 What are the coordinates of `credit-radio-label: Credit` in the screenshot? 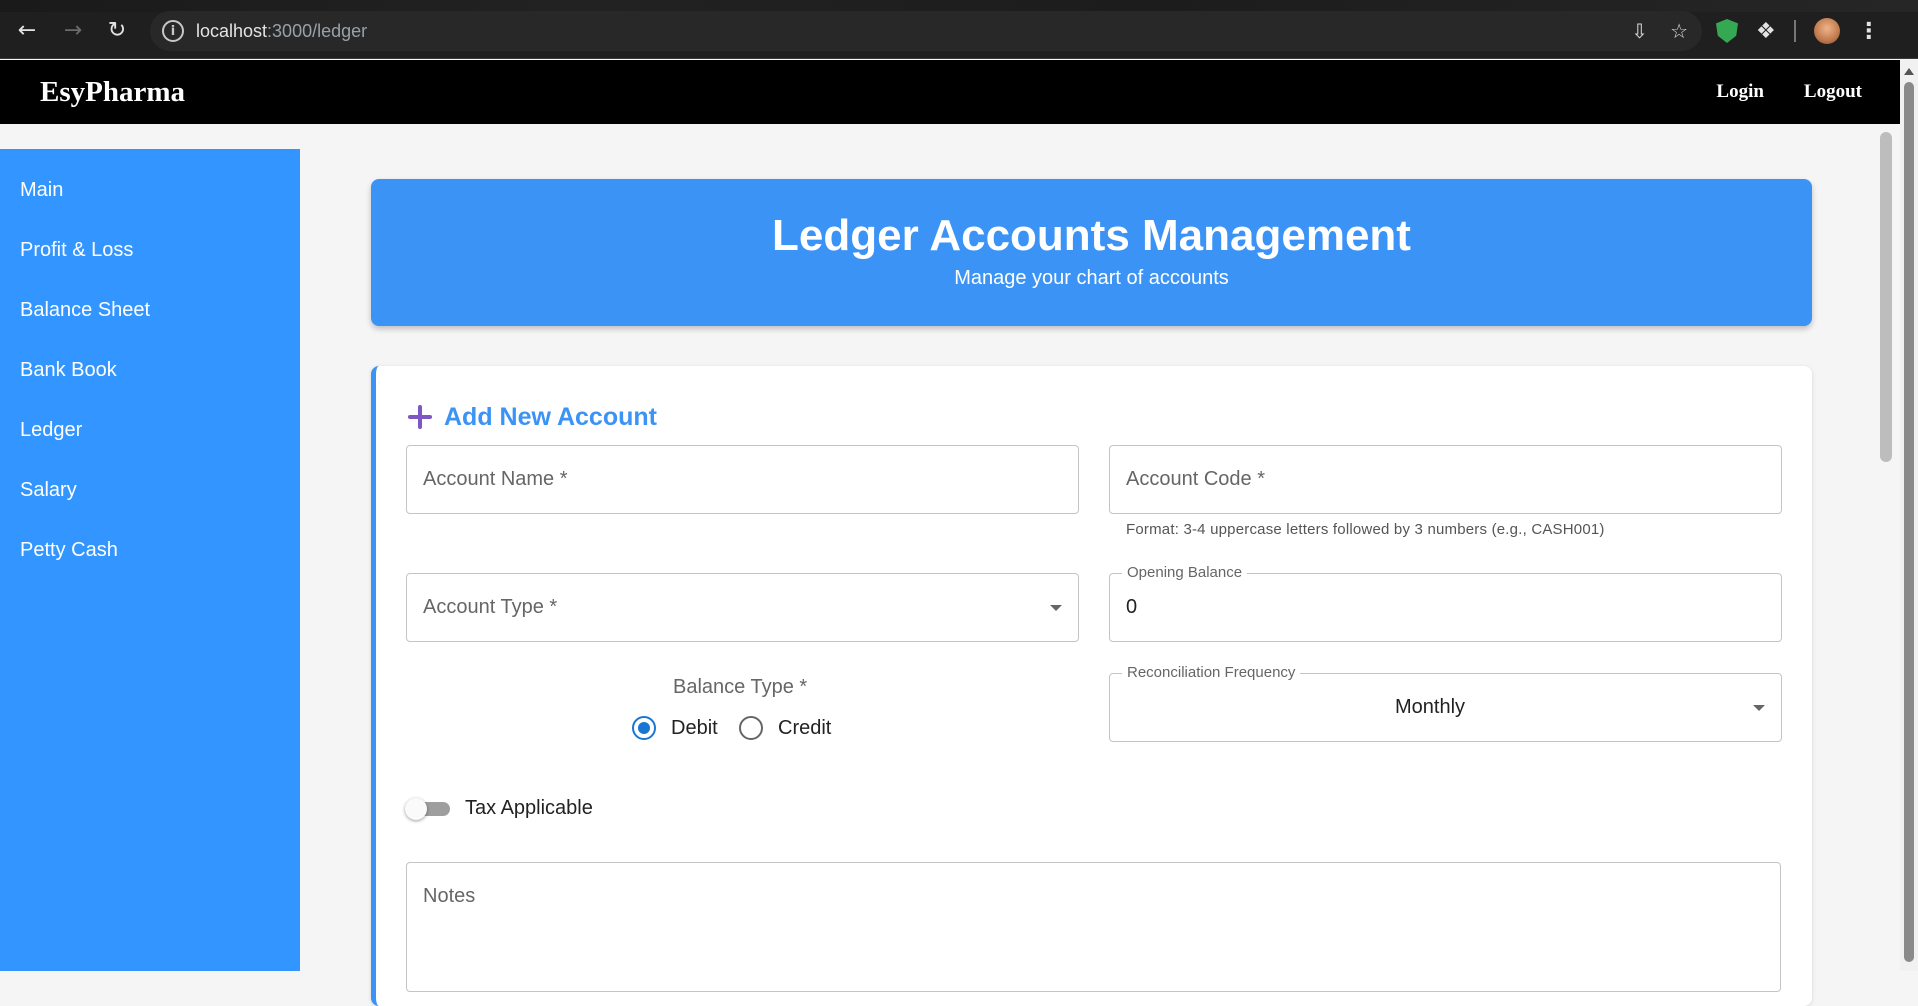 It's located at (804, 728).